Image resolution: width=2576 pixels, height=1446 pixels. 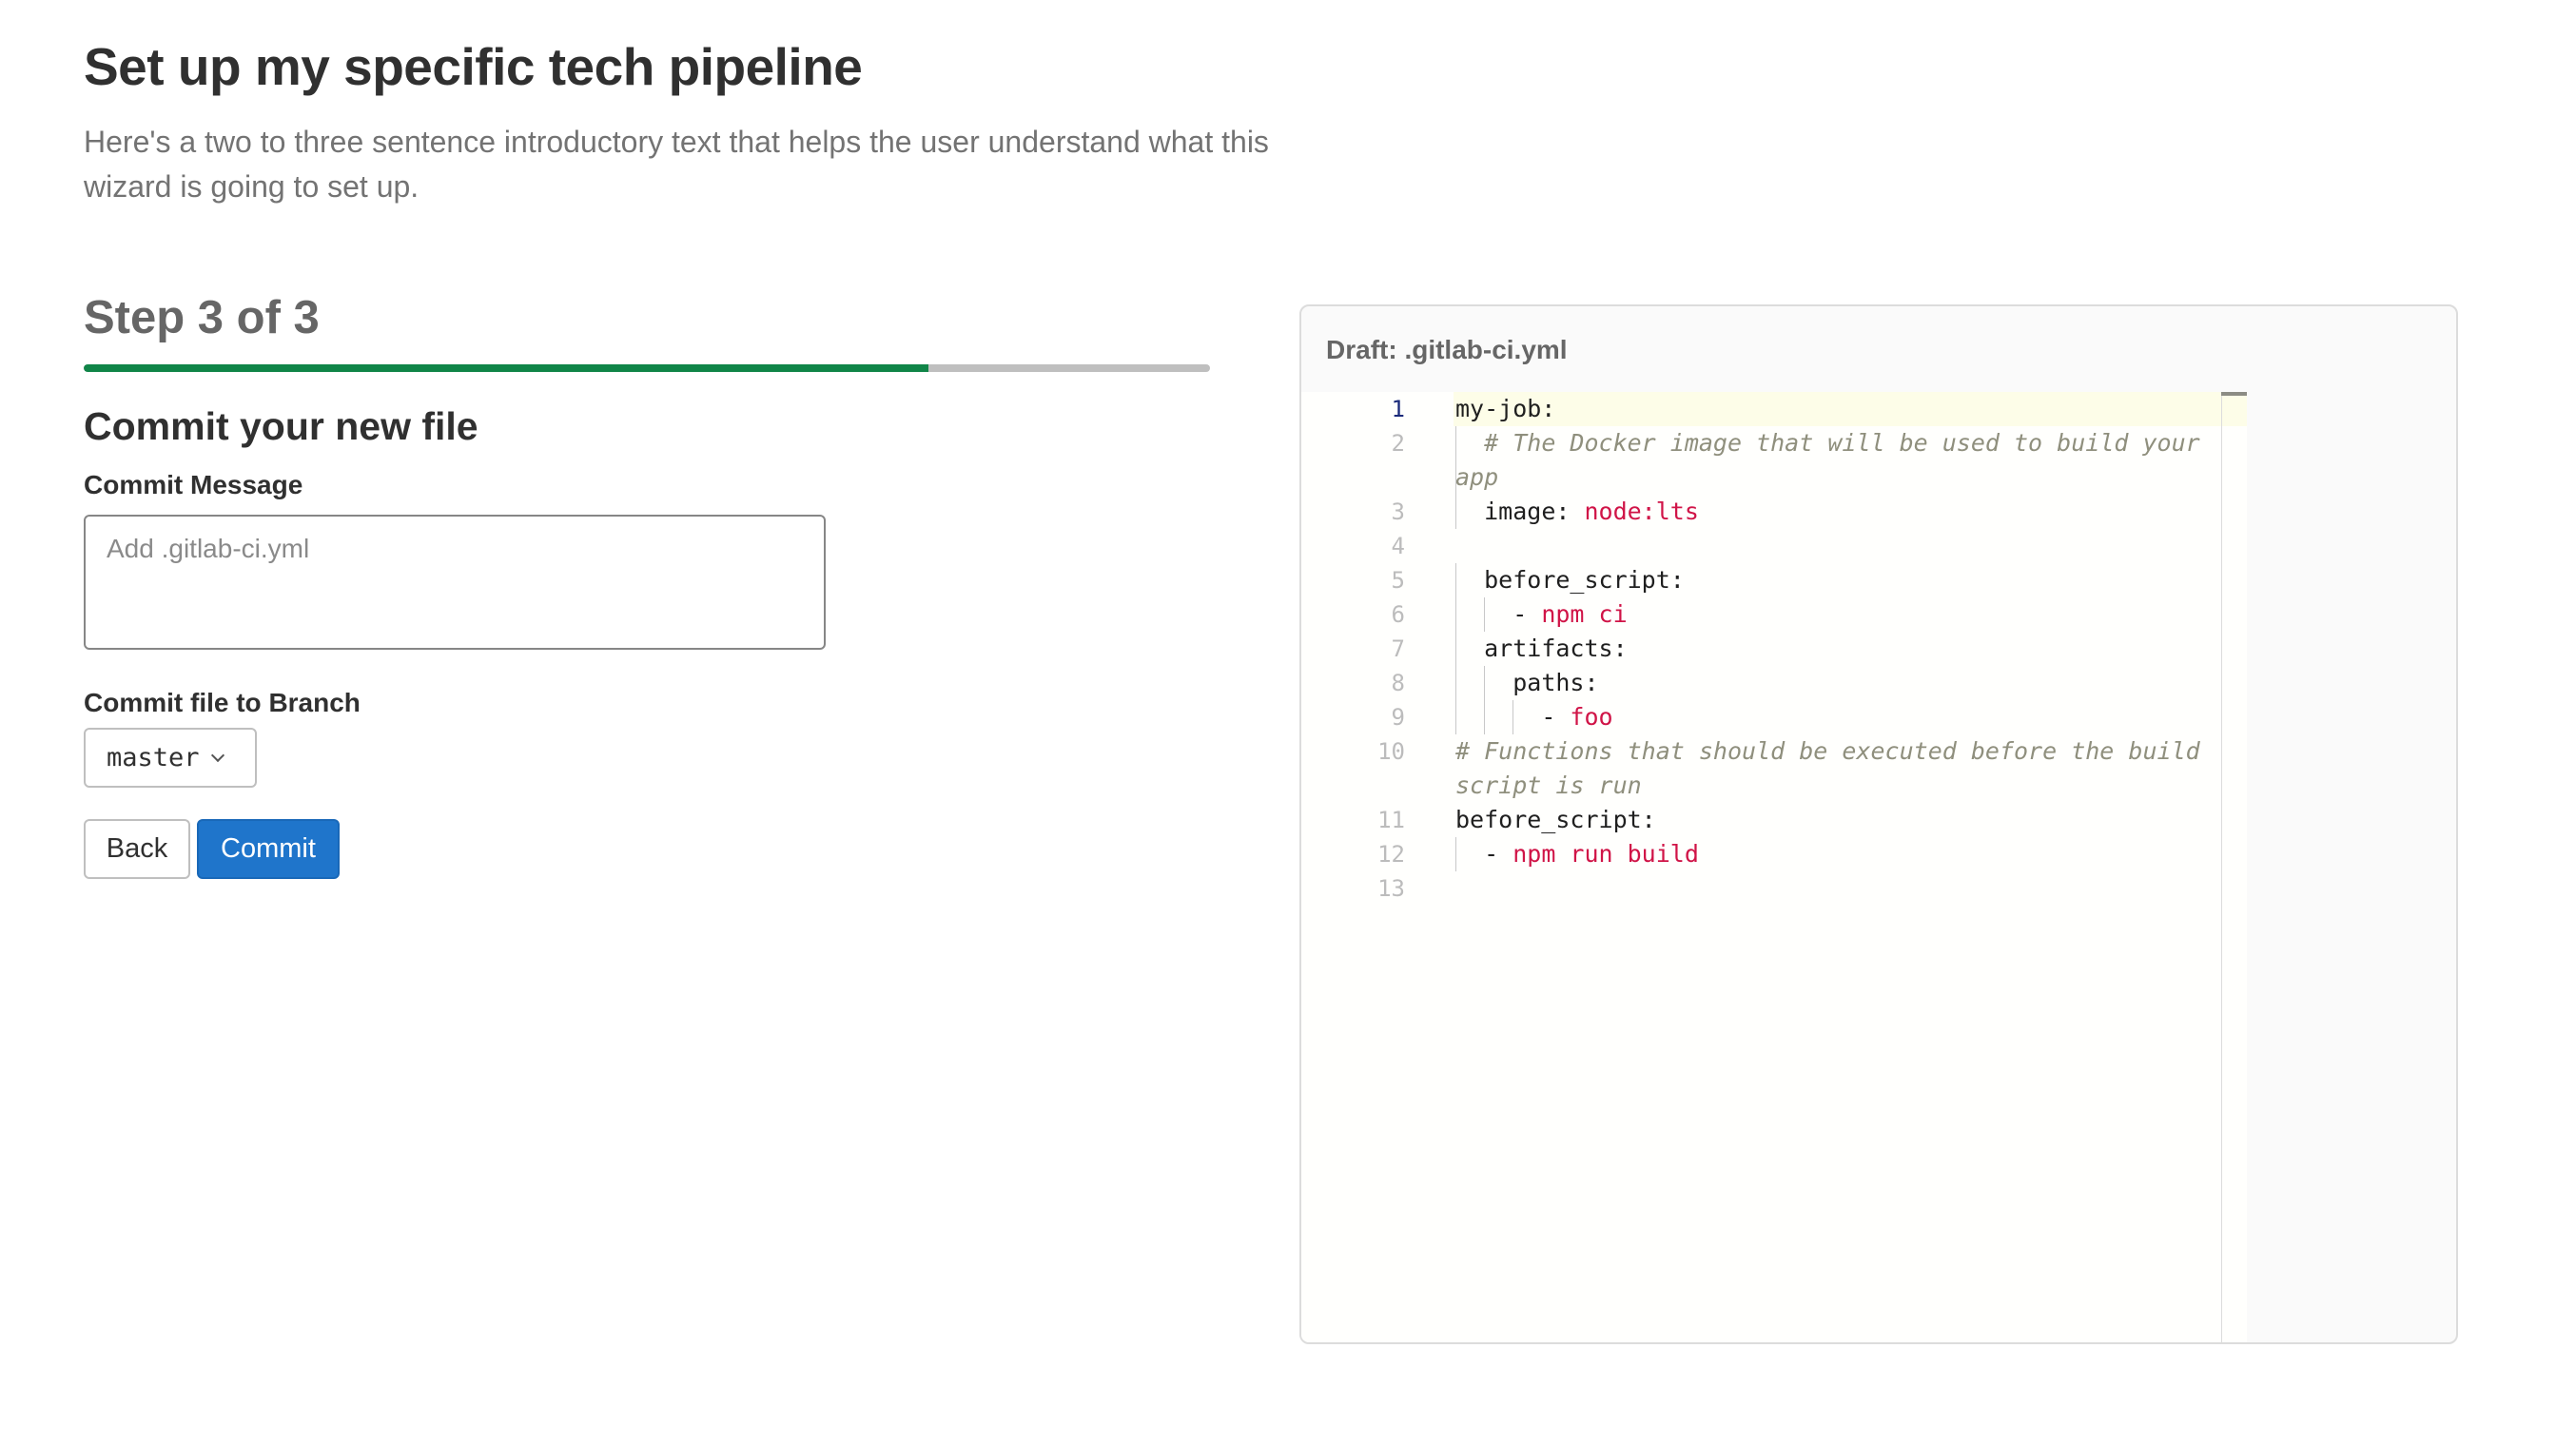 I want to click on code-line: 1 my-job:, so click(x=1761, y=409).